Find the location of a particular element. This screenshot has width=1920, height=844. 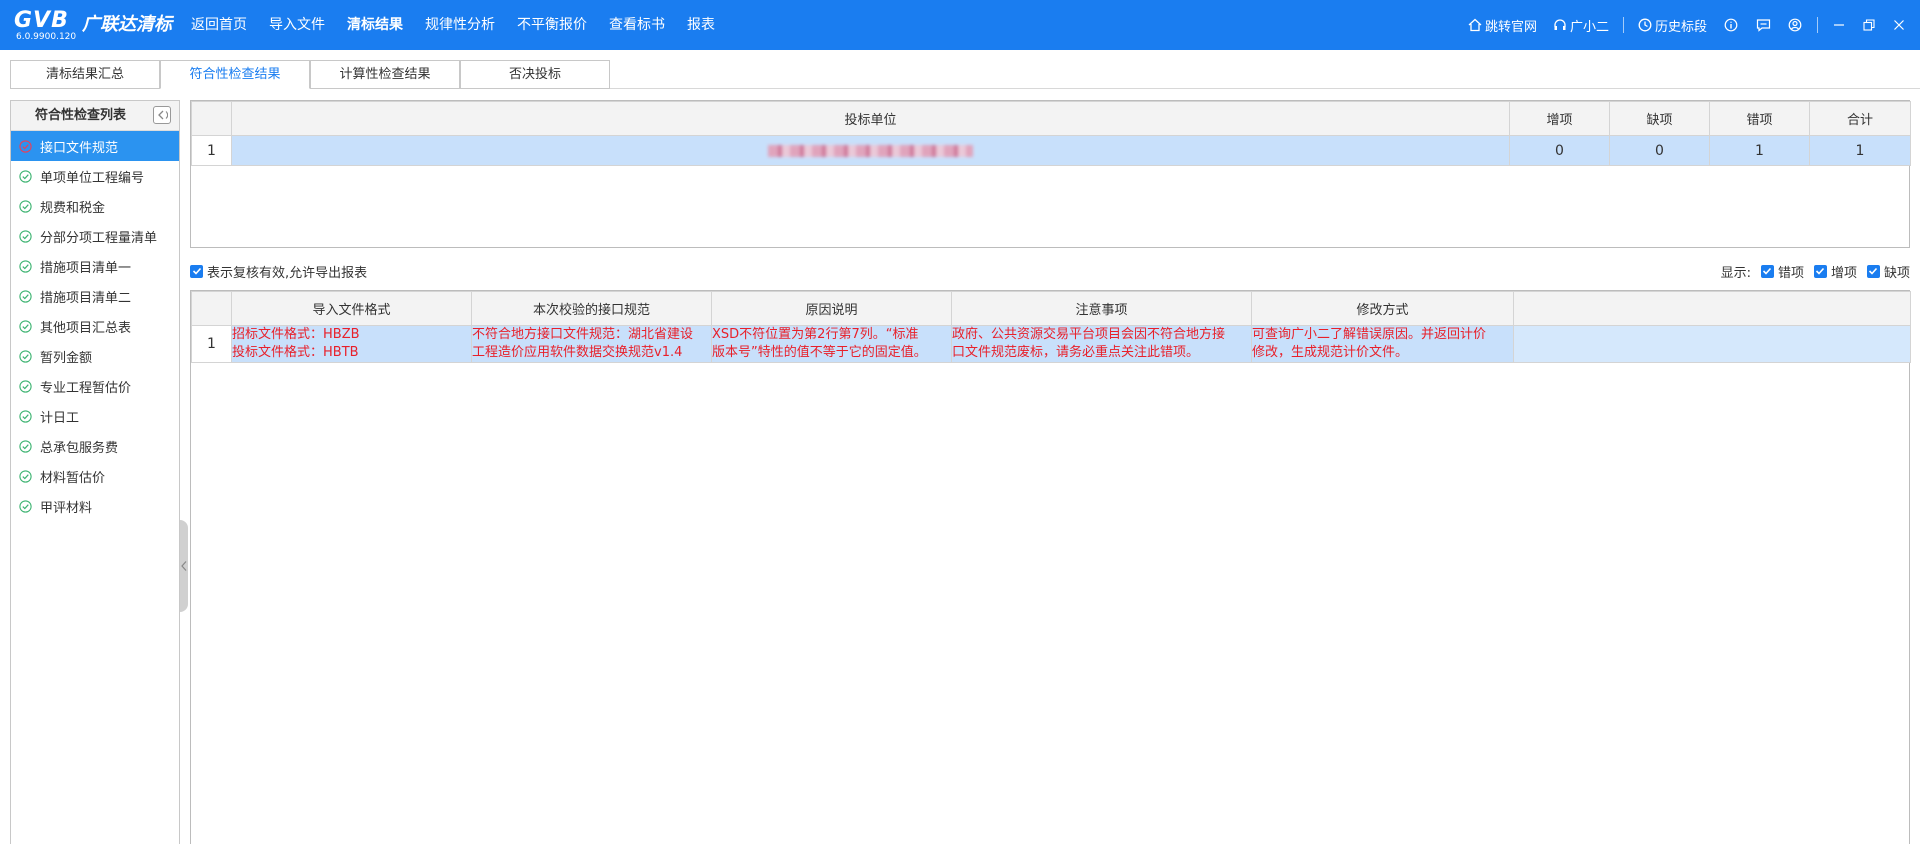

redacted-bidder-name is located at coordinates (870, 150).